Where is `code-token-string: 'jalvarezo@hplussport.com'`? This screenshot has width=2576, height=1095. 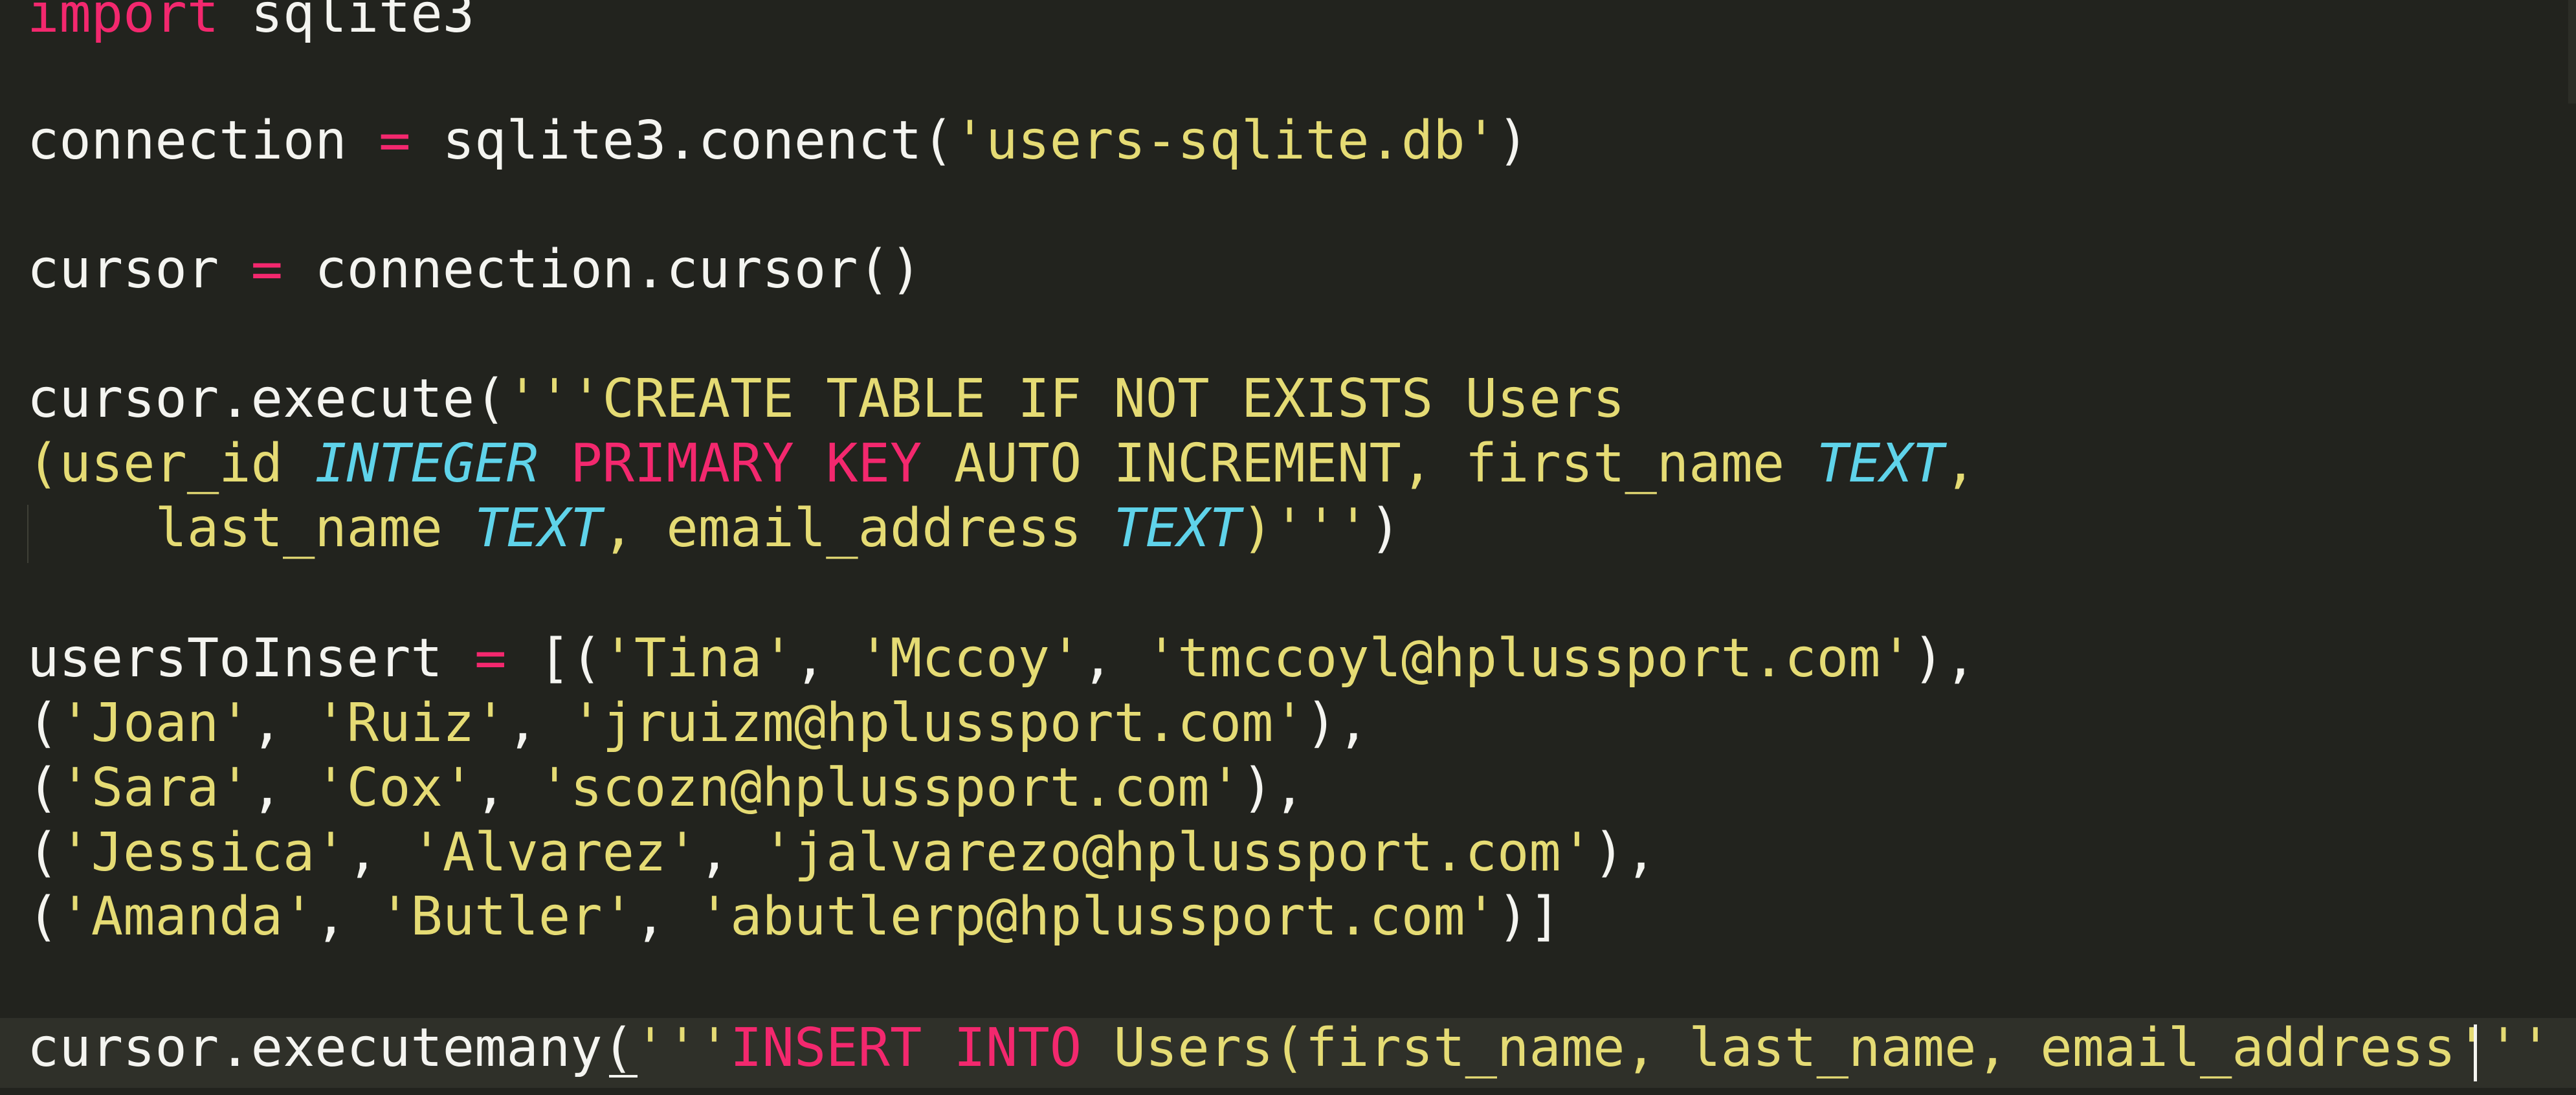 code-token-string: 'jalvarezo@hplussport.com' is located at coordinates (1177, 853).